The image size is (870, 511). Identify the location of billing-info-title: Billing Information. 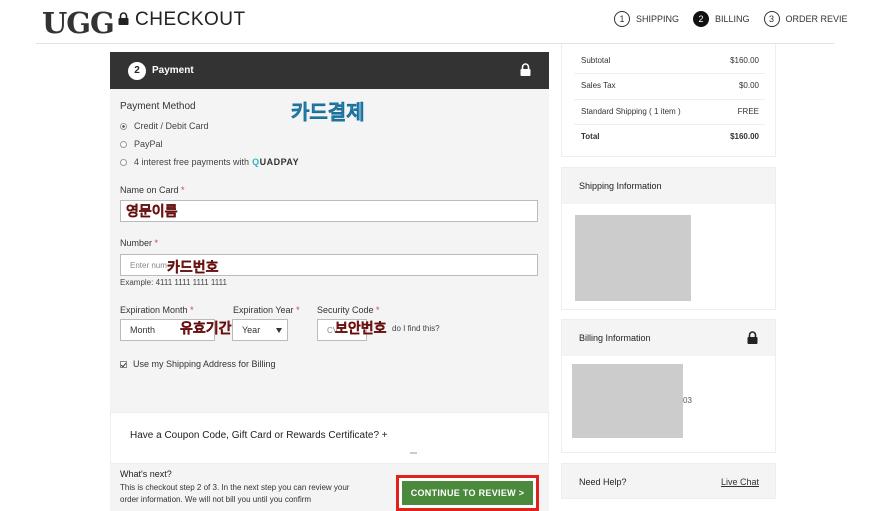
(615, 338).